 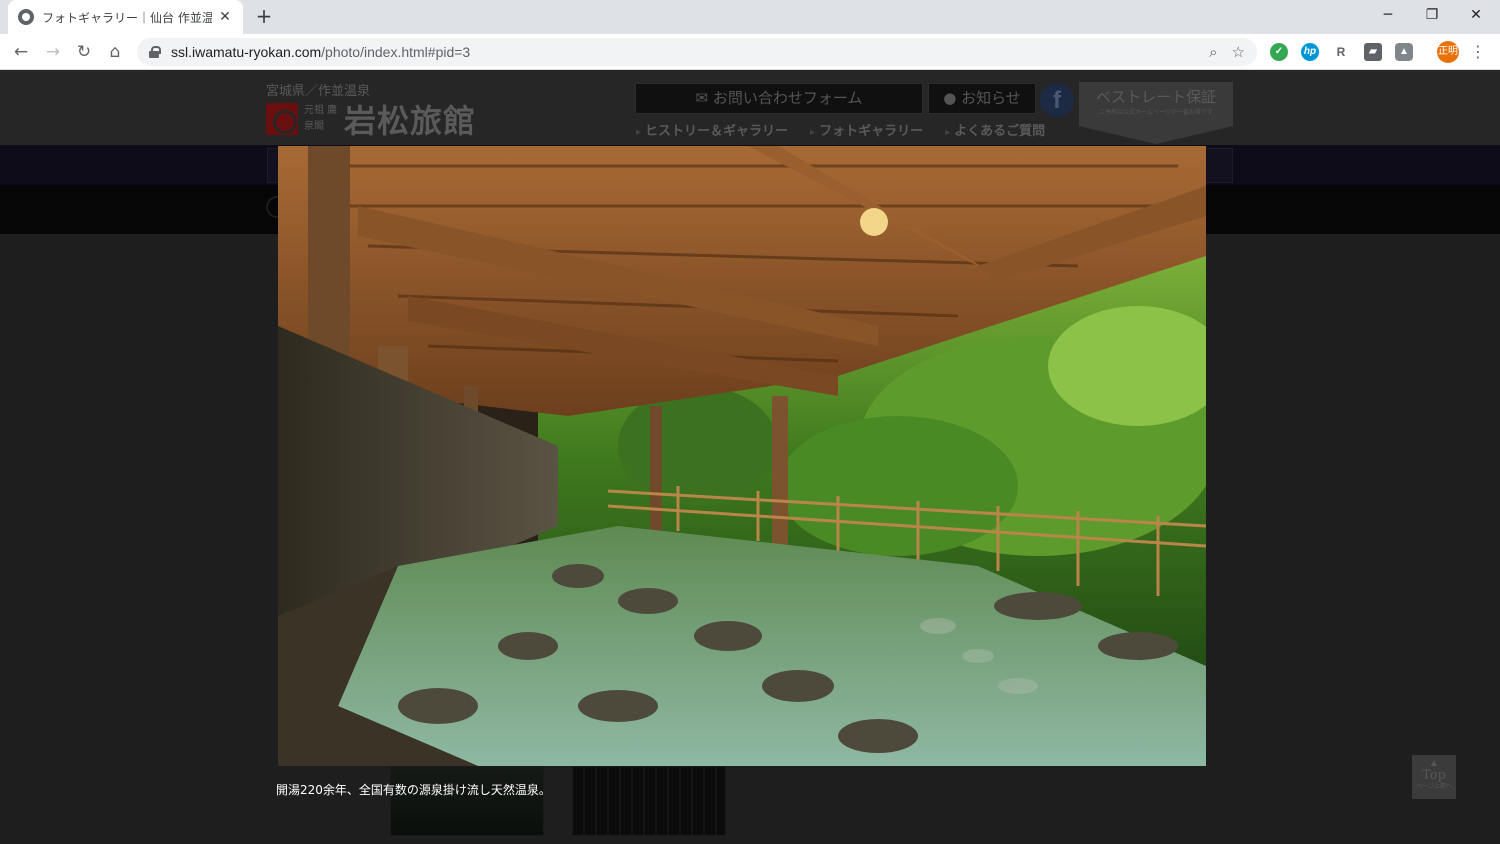 What do you see at coordinates (246, 52) in the screenshot?
I see `url-host: ssl.iwamatu-ryokan.com` at bounding box center [246, 52].